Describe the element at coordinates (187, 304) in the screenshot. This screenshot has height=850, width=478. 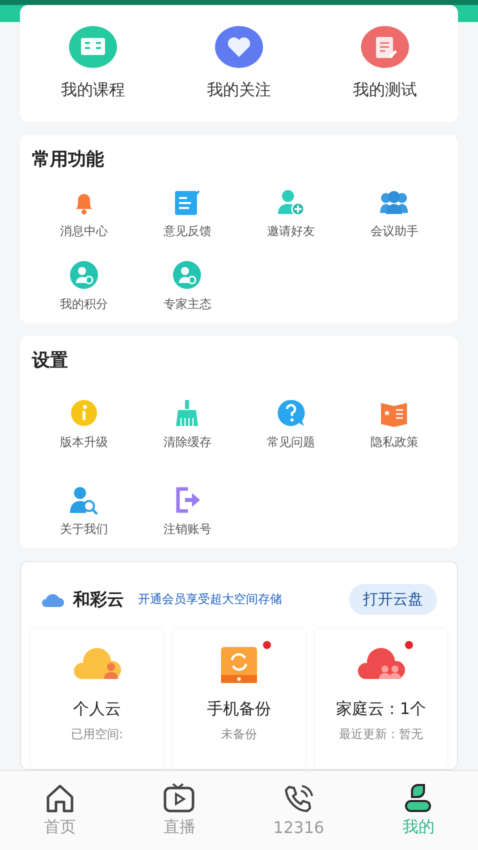
I see `feature-label: 专家主态` at that location.